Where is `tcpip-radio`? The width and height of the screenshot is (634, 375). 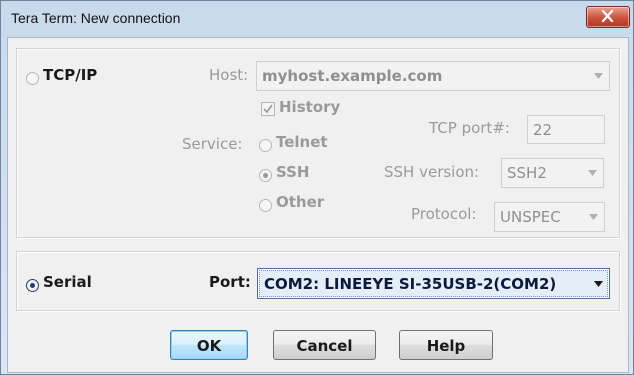 tcpip-radio is located at coordinates (32, 78).